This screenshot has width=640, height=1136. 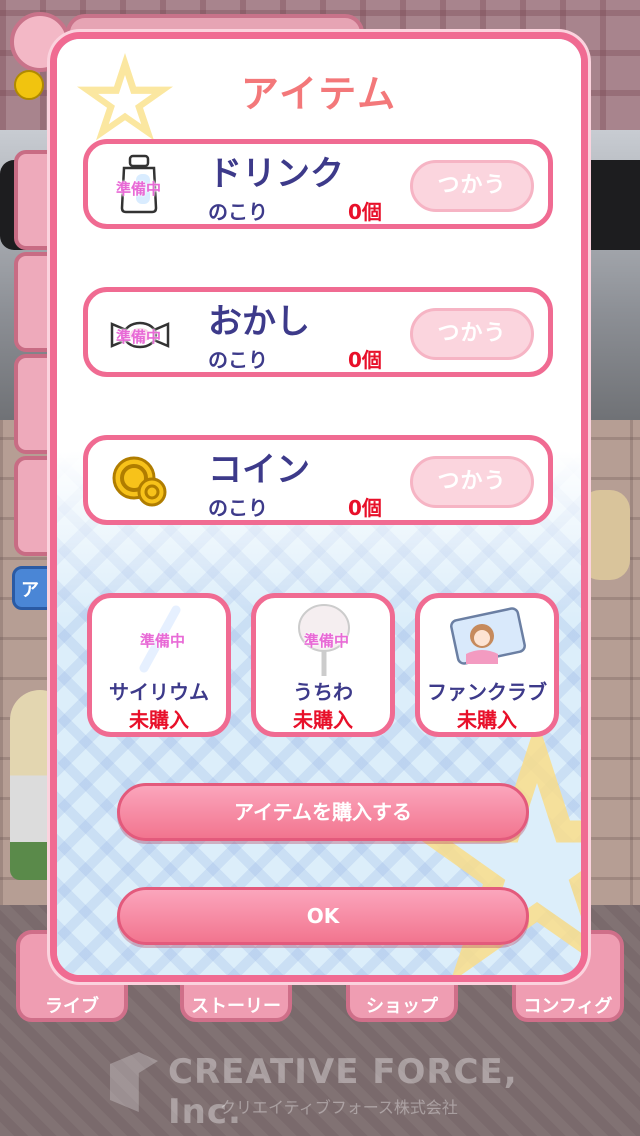 What do you see at coordinates (472, 482) in the screenshot?
I see `use-coin-button: つかう` at bounding box center [472, 482].